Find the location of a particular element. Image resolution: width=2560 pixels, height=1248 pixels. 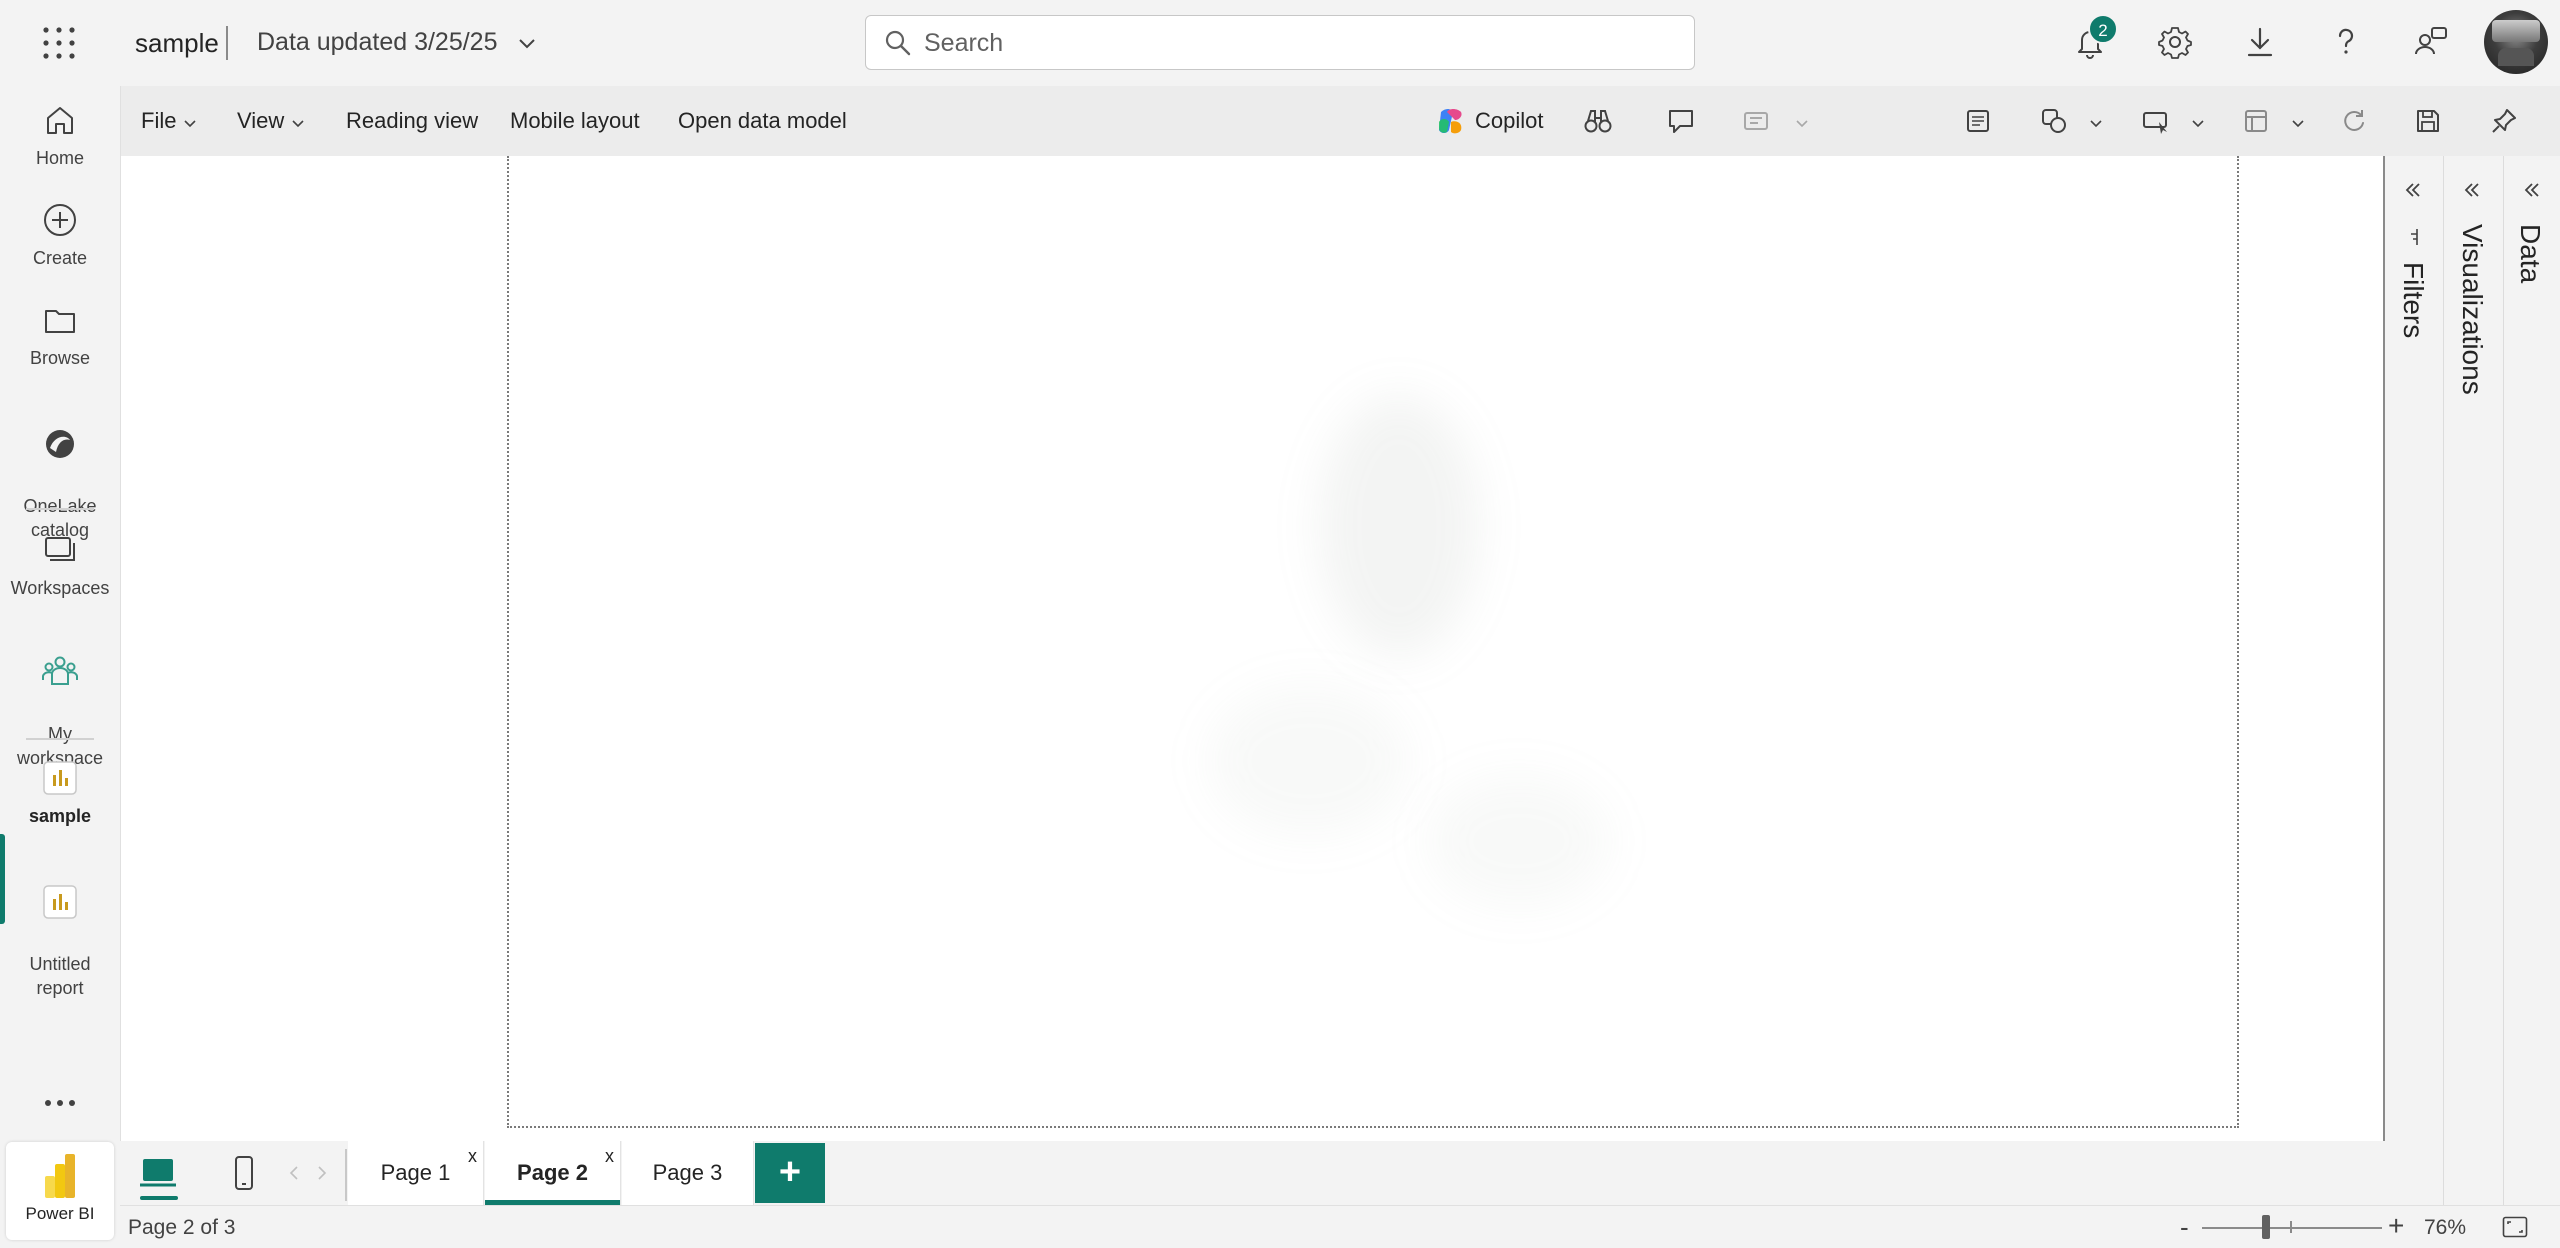

fit-to-page-icon is located at coordinates (2515, 1227).